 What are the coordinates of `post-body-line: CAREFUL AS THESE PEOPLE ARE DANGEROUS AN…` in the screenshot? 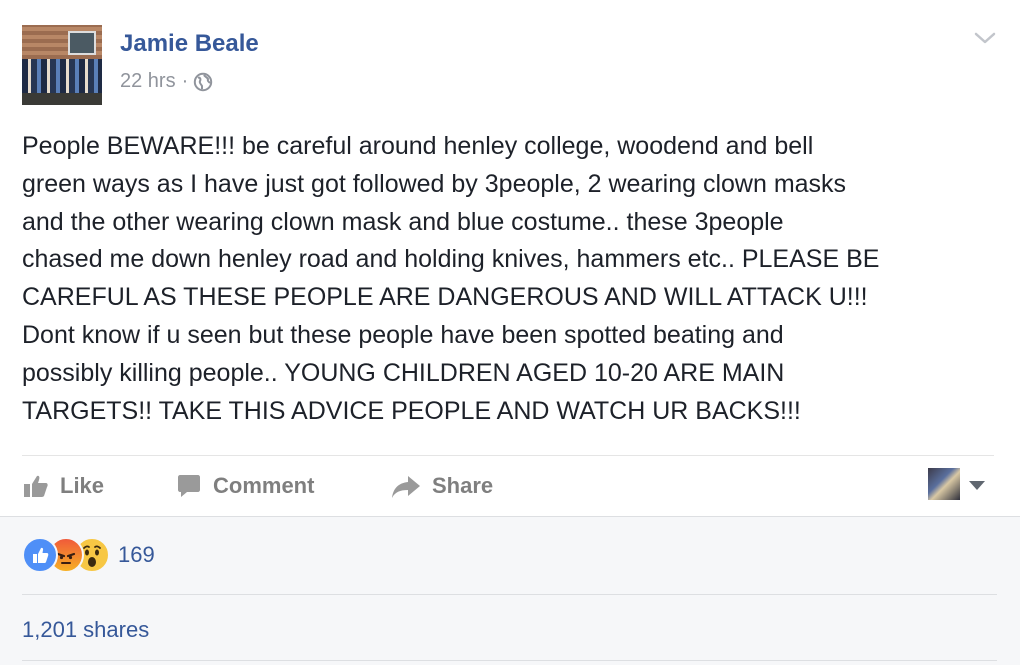 It's located at (445, 297).